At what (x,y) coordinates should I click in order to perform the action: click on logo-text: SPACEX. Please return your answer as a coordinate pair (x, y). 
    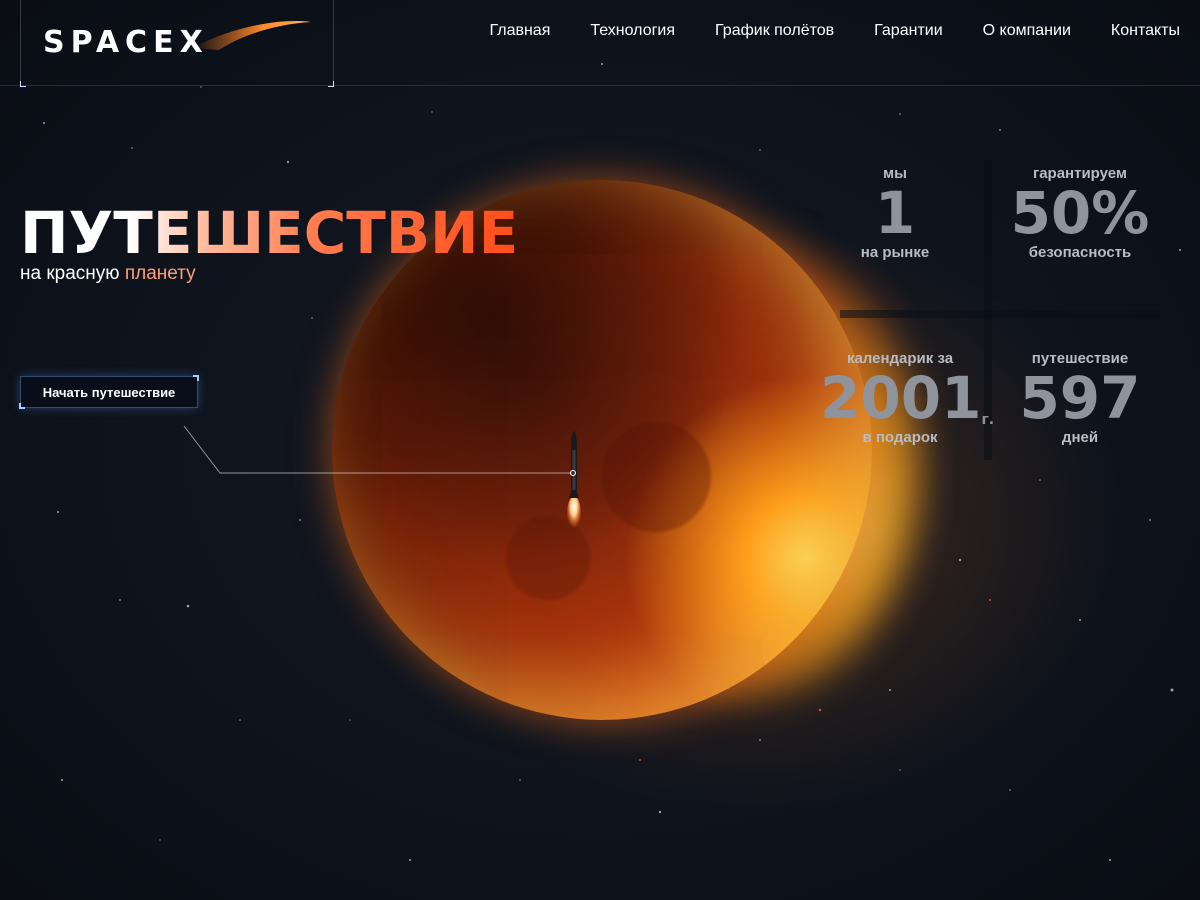
    Looking at the image, I should click on (126, 42).